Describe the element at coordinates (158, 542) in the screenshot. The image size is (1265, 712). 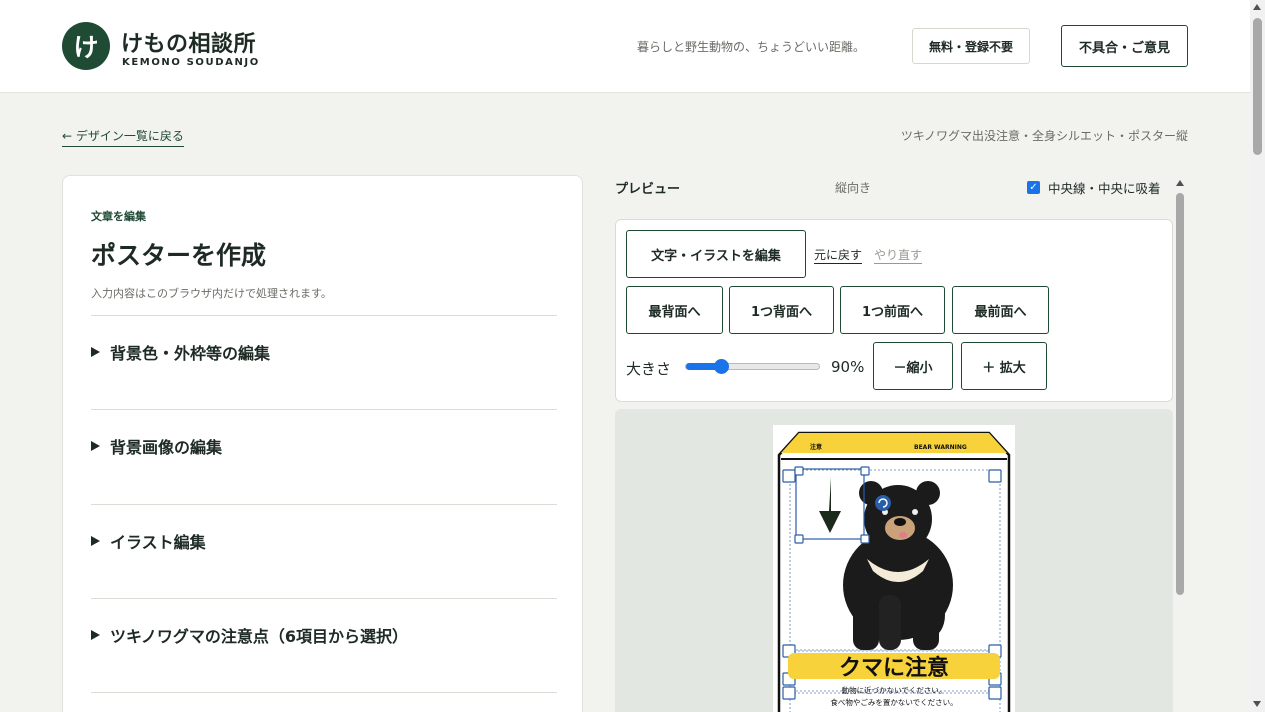
I see `section-label: イラスト編集` at that location.